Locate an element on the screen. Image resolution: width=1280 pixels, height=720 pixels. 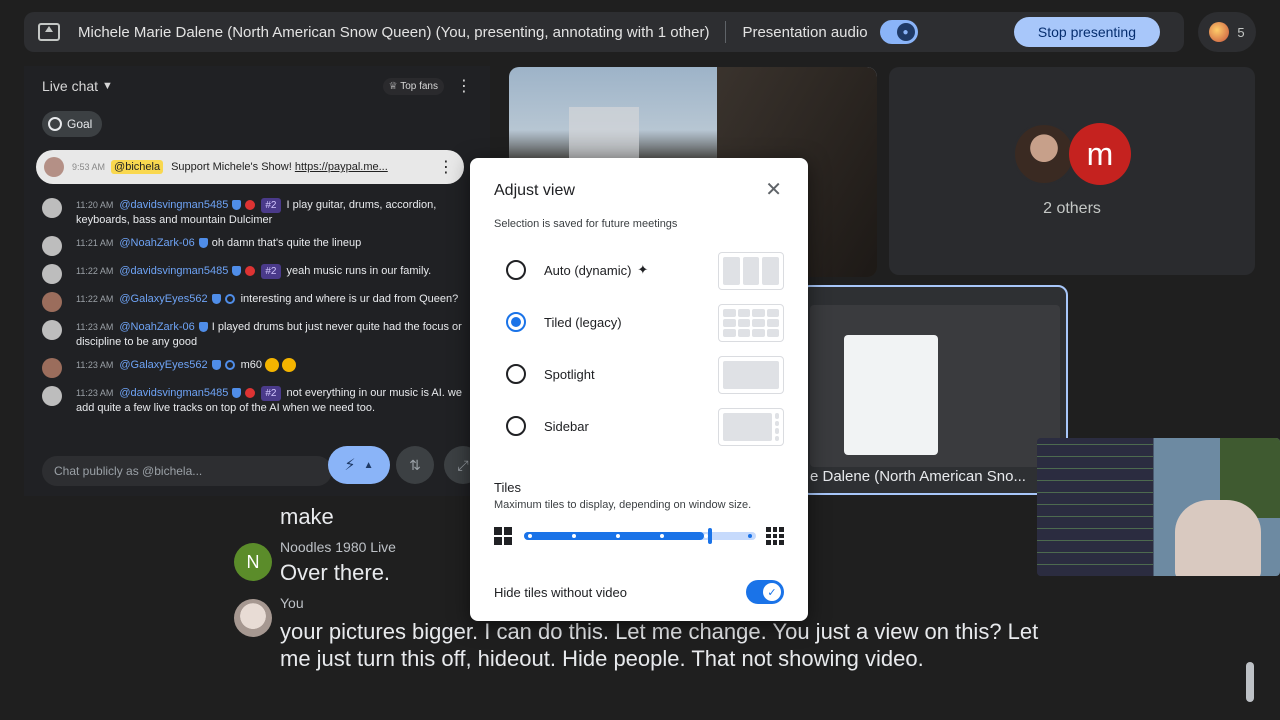
people-button: 5 is located at coordinates (1227, 32).